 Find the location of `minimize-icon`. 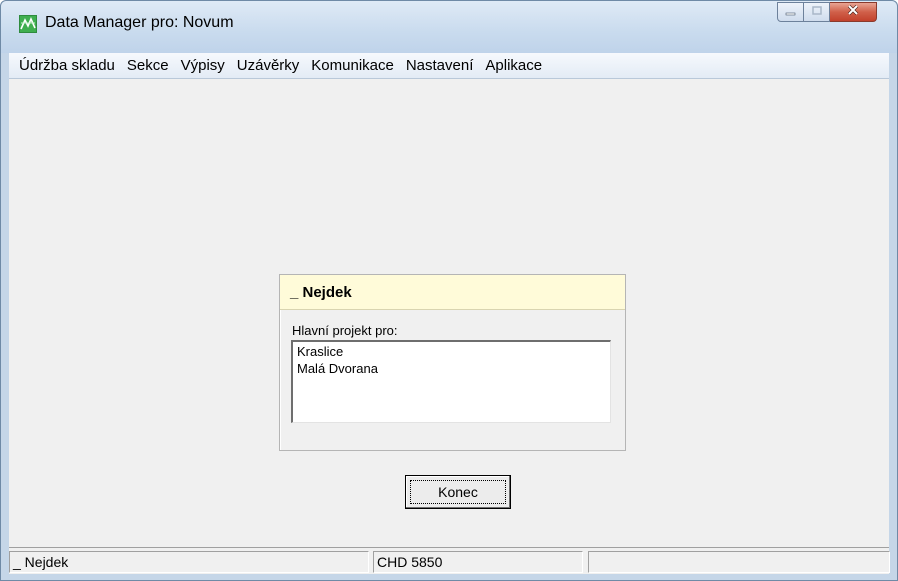

minimize-icon is located at coordinates (791, 12).